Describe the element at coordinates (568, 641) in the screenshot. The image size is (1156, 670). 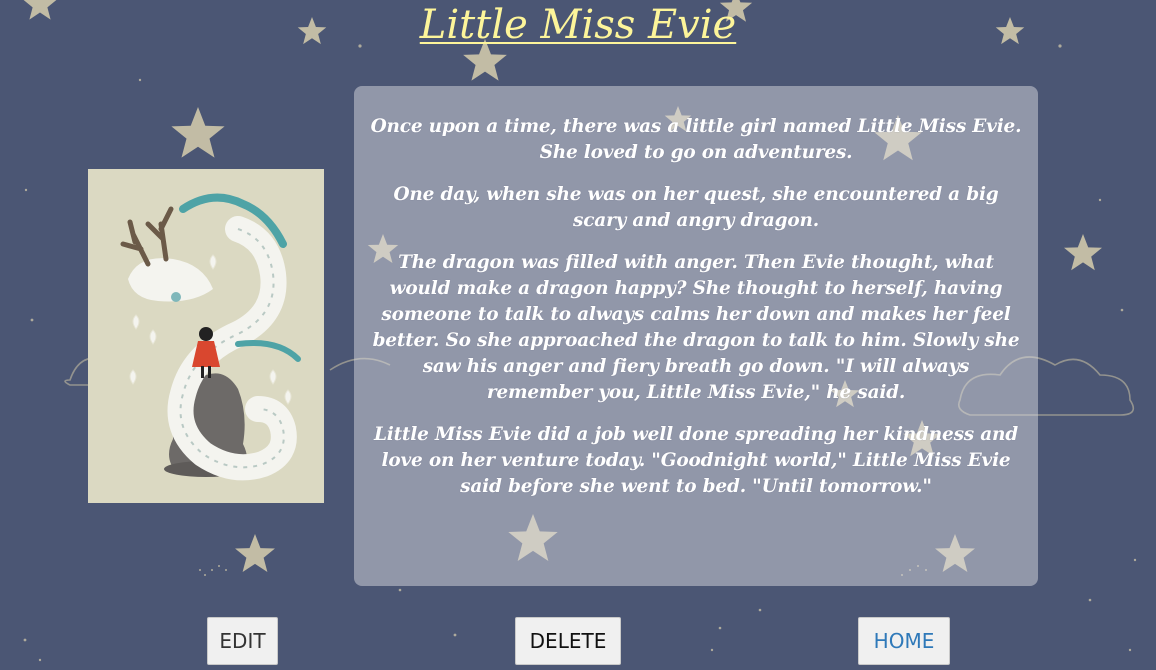
I see `delete-button: DELETE` at that location.